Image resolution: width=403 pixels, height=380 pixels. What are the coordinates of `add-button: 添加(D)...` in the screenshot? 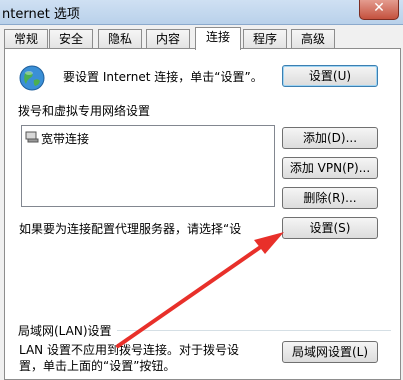 It's located at (330, 138).